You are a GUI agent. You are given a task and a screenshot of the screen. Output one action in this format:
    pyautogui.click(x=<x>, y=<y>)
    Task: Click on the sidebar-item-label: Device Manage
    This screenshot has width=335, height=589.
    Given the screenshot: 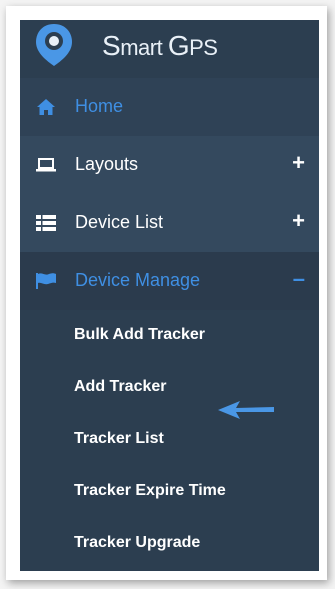 What is the action you would take?
    pyautogui.click(x=138, y=280)
    